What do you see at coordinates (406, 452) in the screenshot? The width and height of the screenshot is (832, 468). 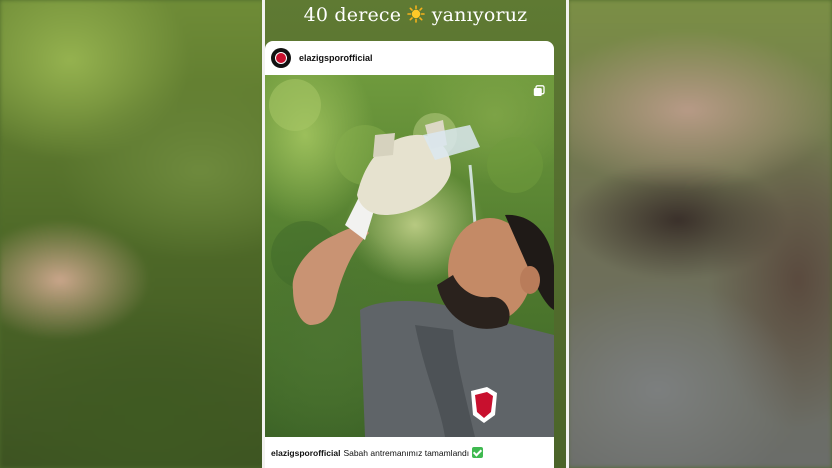 I see `post-caption-text: Sabah antremanımız tamamlandı` at bounding box center [406, 452].